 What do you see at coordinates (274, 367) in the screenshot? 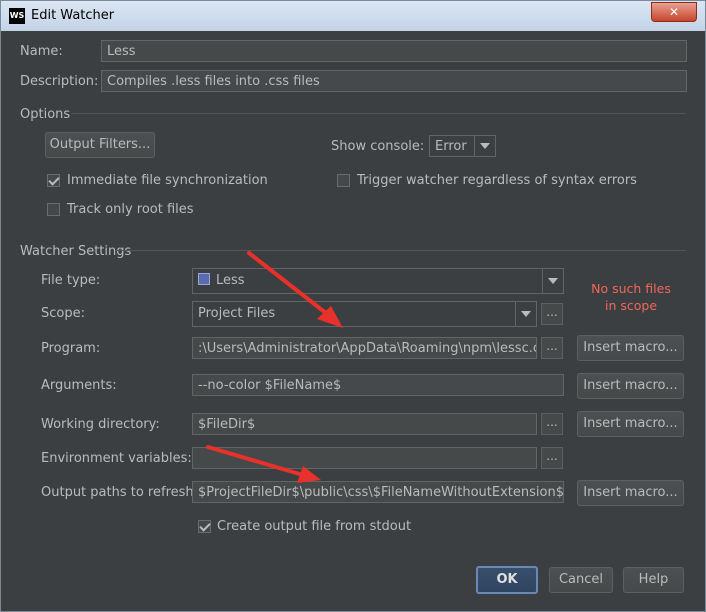
I see `annotation-arrows` at bounding box center [274, 367].